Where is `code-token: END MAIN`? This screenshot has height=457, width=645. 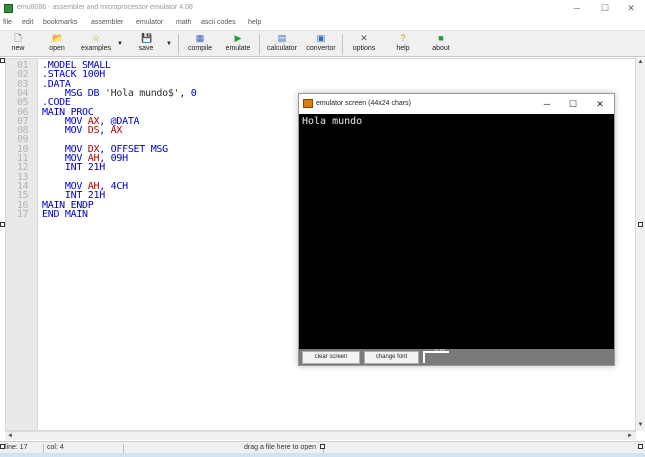
code-token: END MAIN is located at coordinates (65, 214).